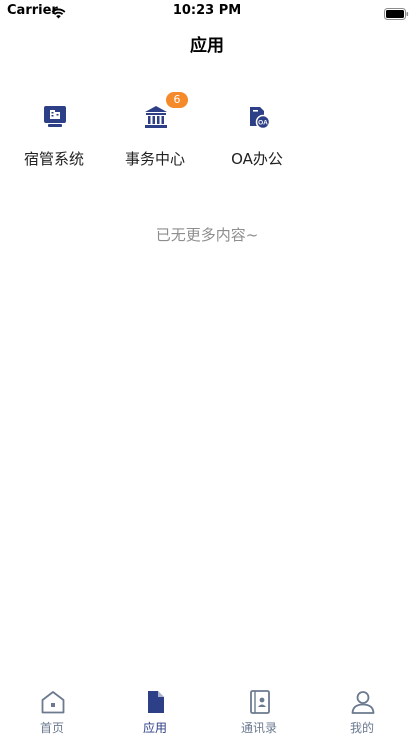 This screenshot has height=736, width=414. Describe the element at coordinates (154, 159) in the screenshot. I see `app-label: 事务中心` at that location.